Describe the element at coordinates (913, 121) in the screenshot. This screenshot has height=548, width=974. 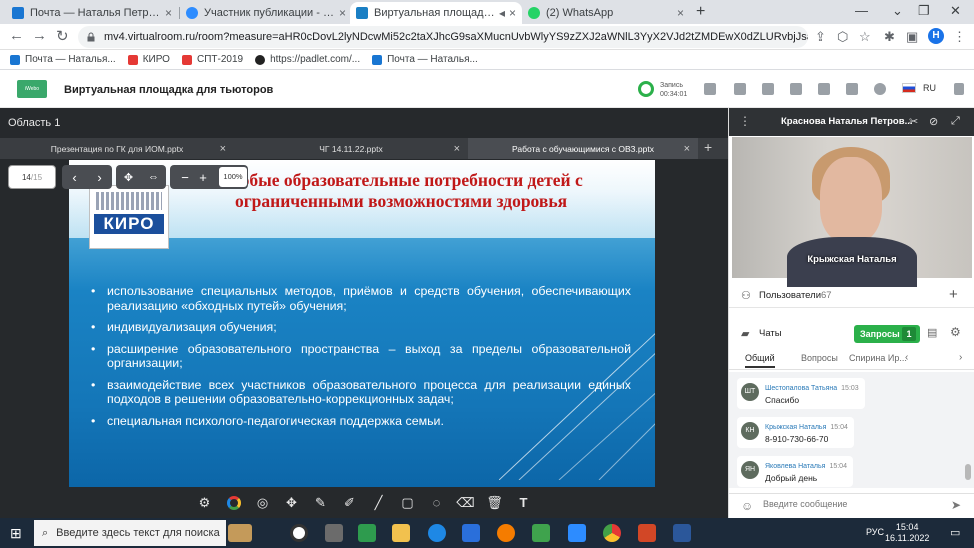
I see `mic-off-icon: ✂` at that location.